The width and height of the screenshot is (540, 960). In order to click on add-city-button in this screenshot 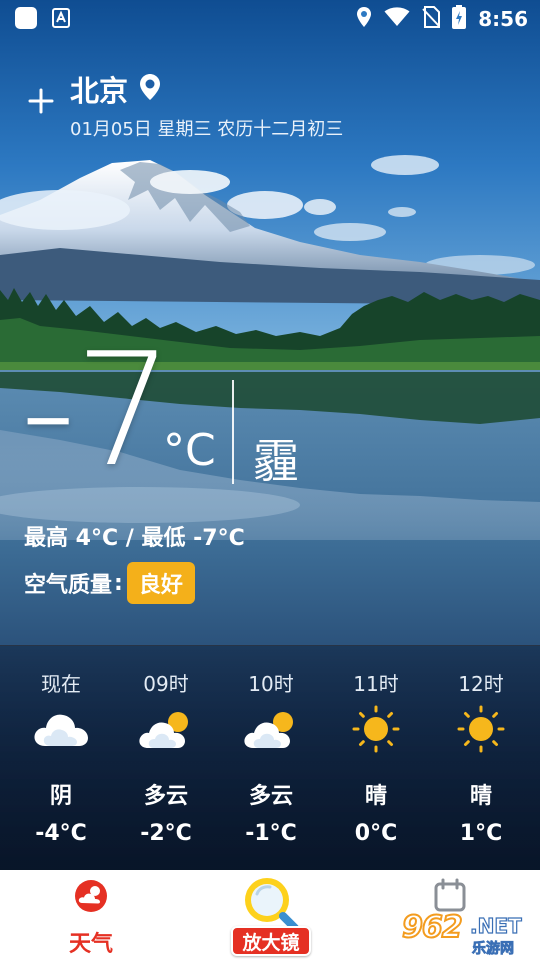, I will do `click(41, 101)`.